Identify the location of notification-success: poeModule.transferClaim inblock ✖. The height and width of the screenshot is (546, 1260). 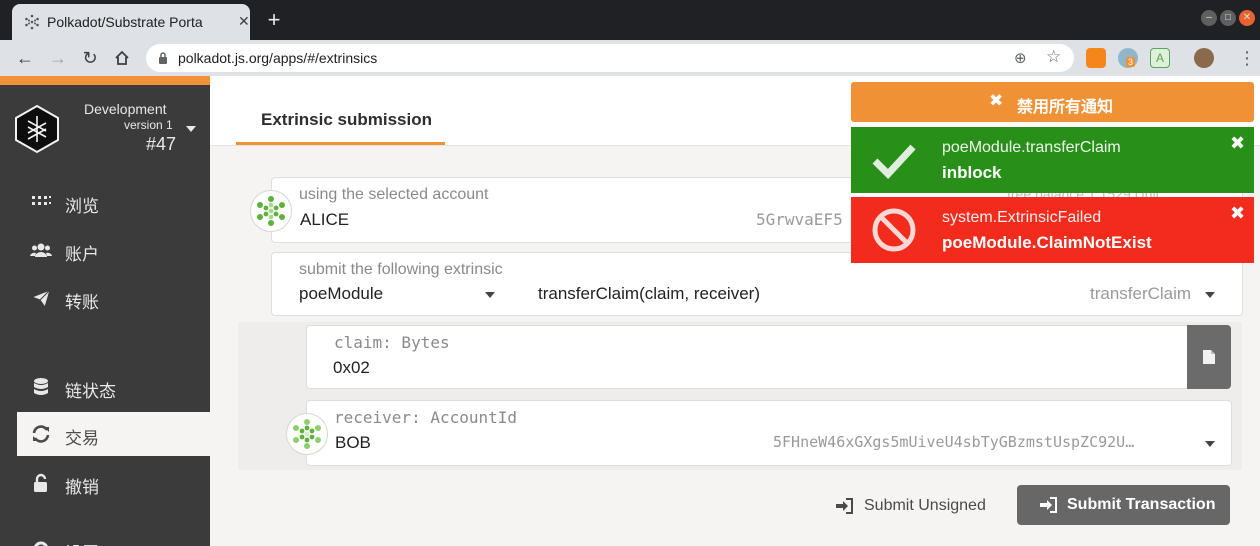
(1052, 160).